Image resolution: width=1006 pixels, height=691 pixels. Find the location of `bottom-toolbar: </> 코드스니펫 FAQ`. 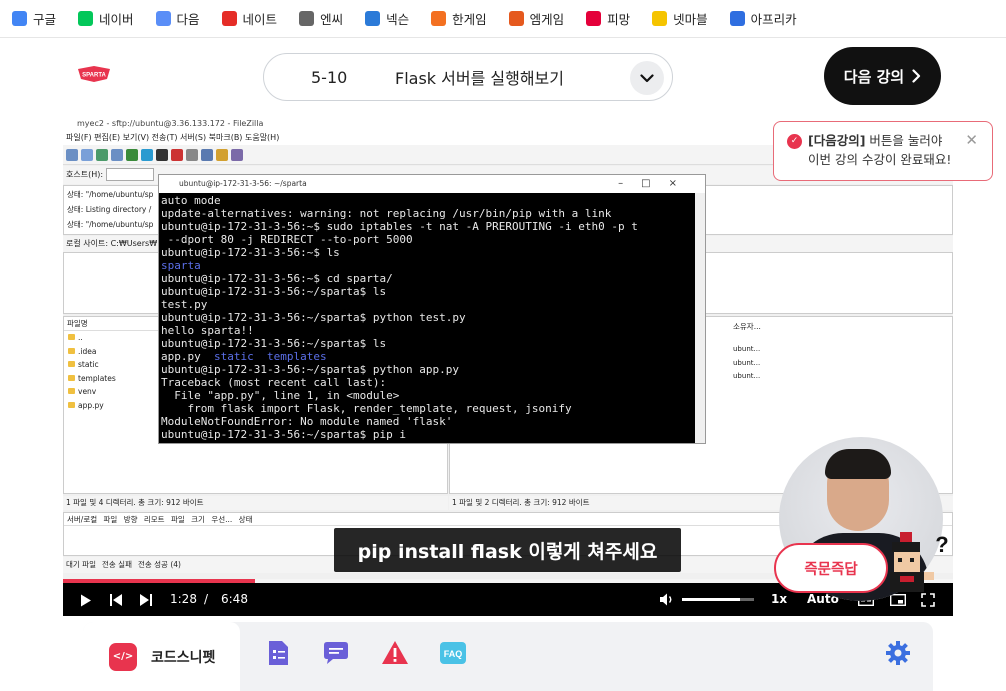

bottom-toolbar: </> 코드스니펫 FAQ is located at coordinates (508, 656).